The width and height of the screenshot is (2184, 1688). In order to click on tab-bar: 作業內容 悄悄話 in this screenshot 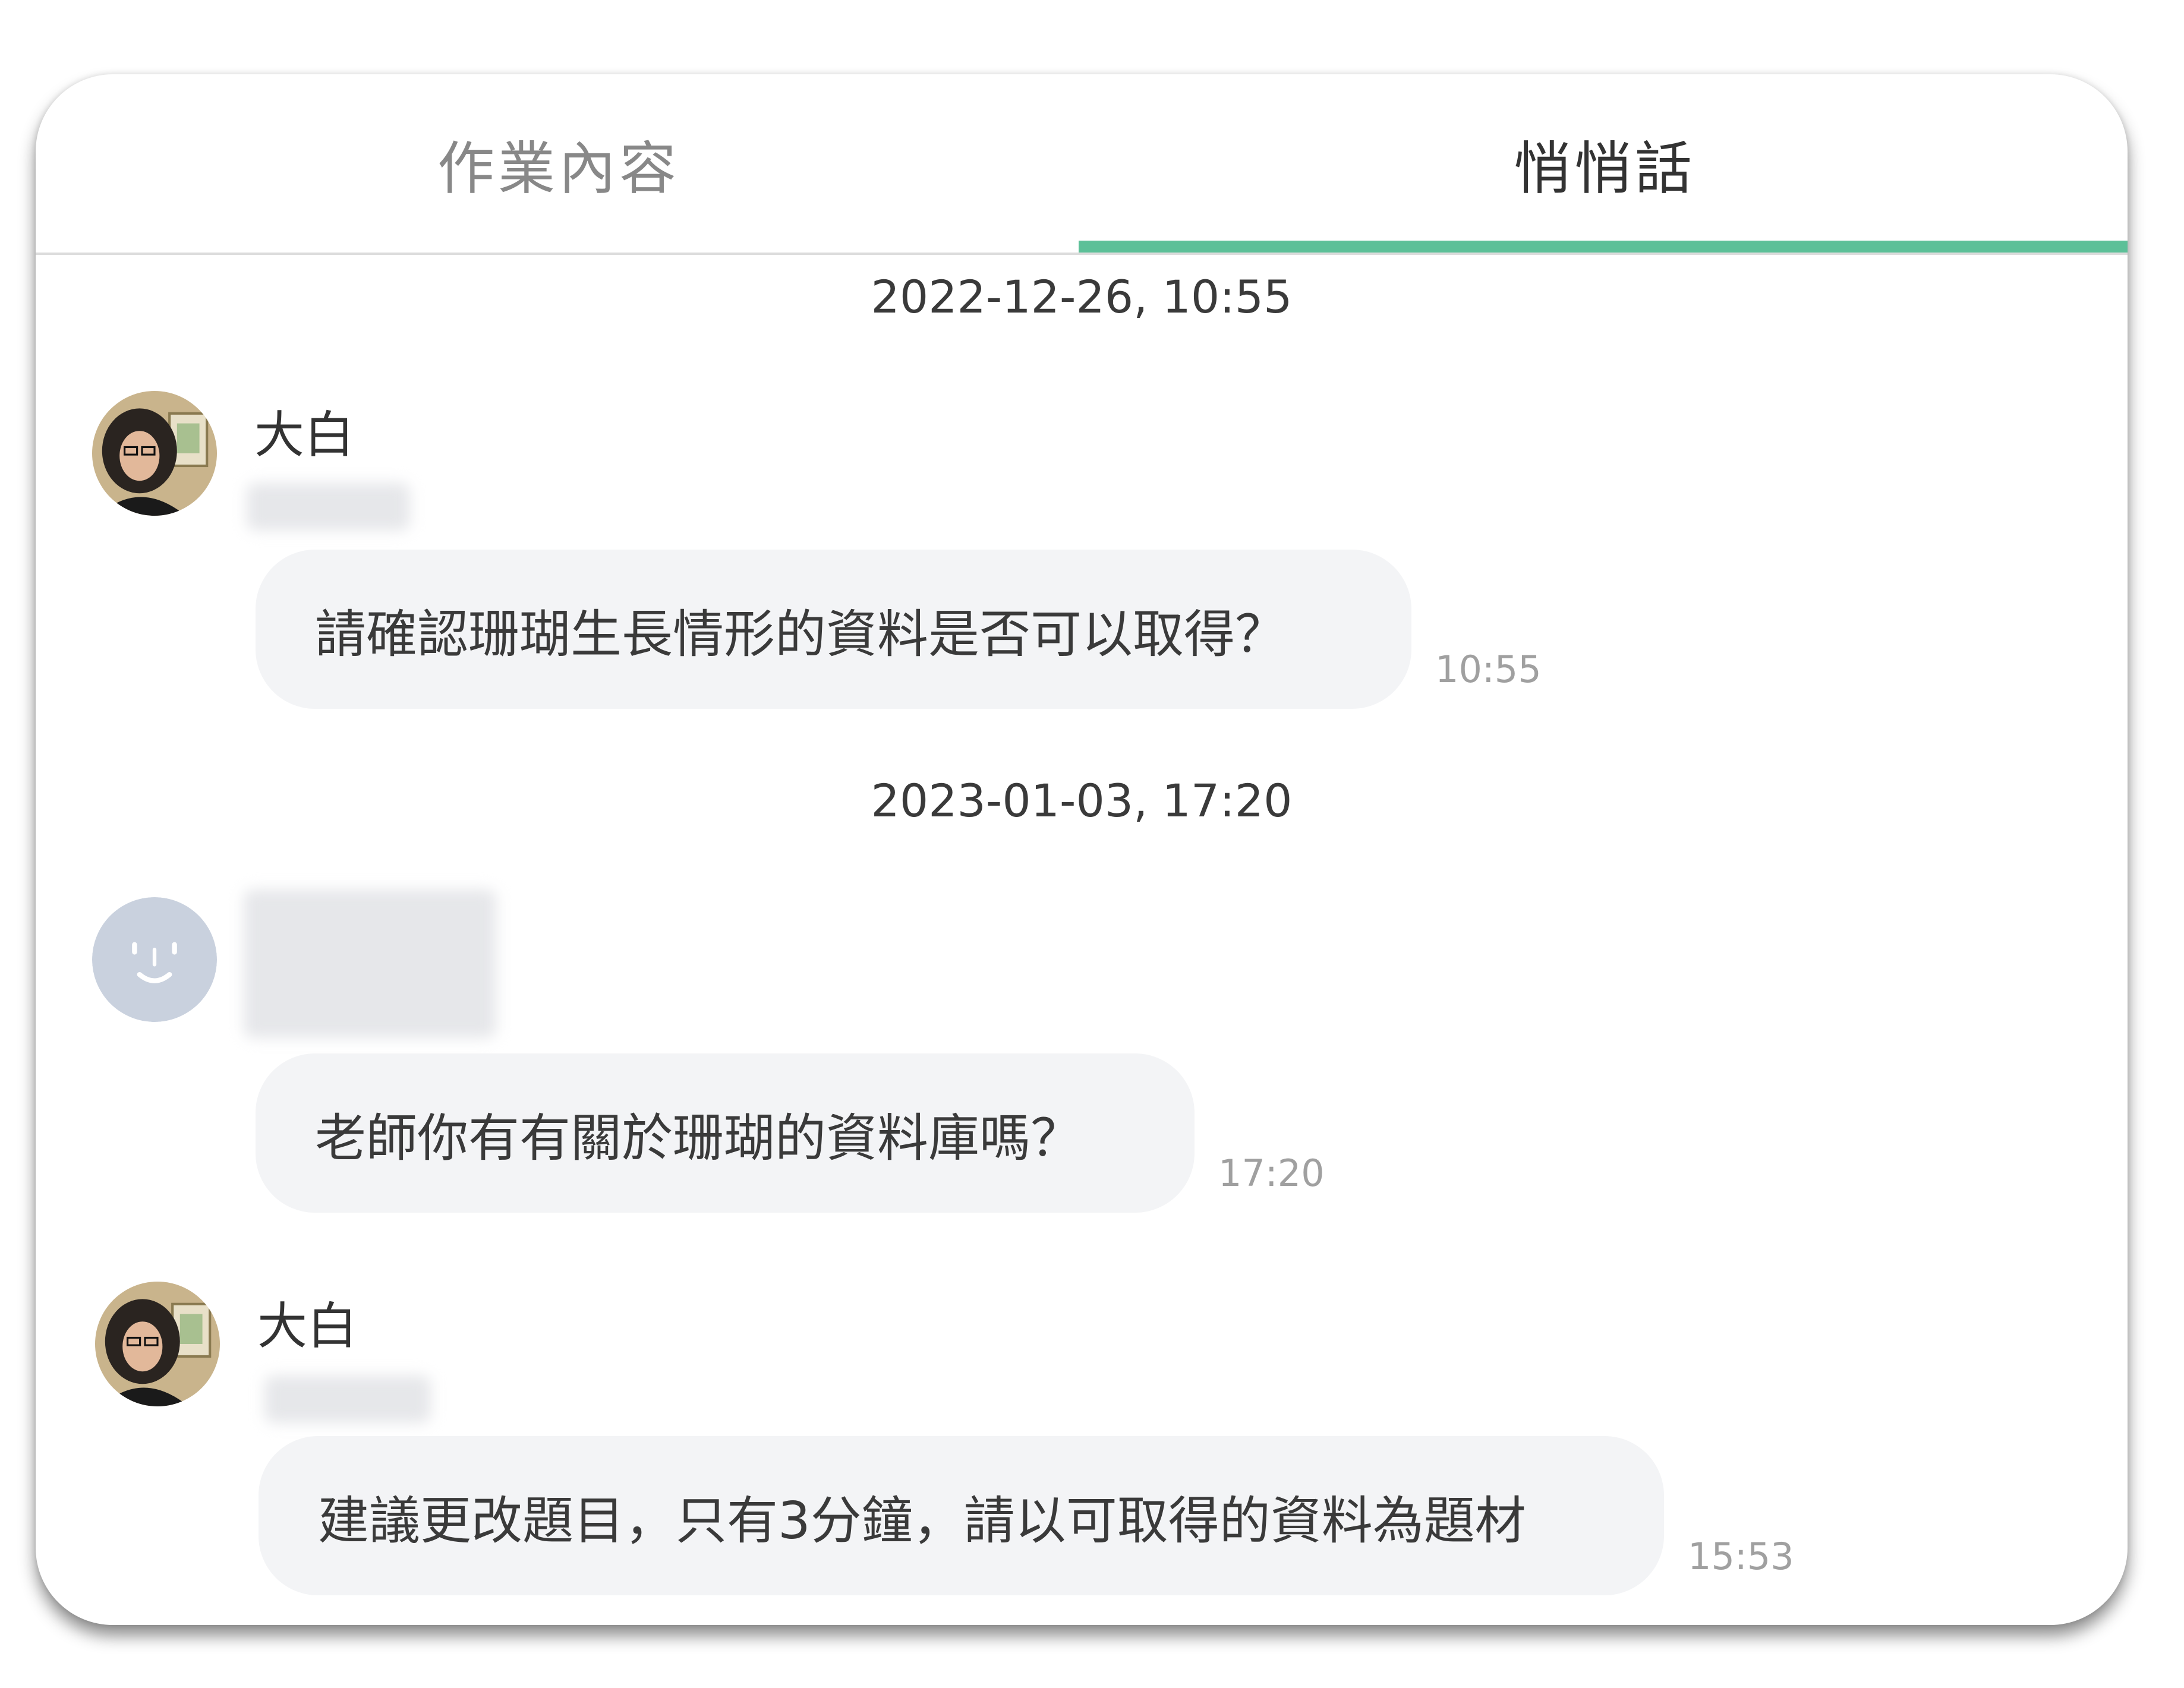, I will do `click(1082, 164)`.